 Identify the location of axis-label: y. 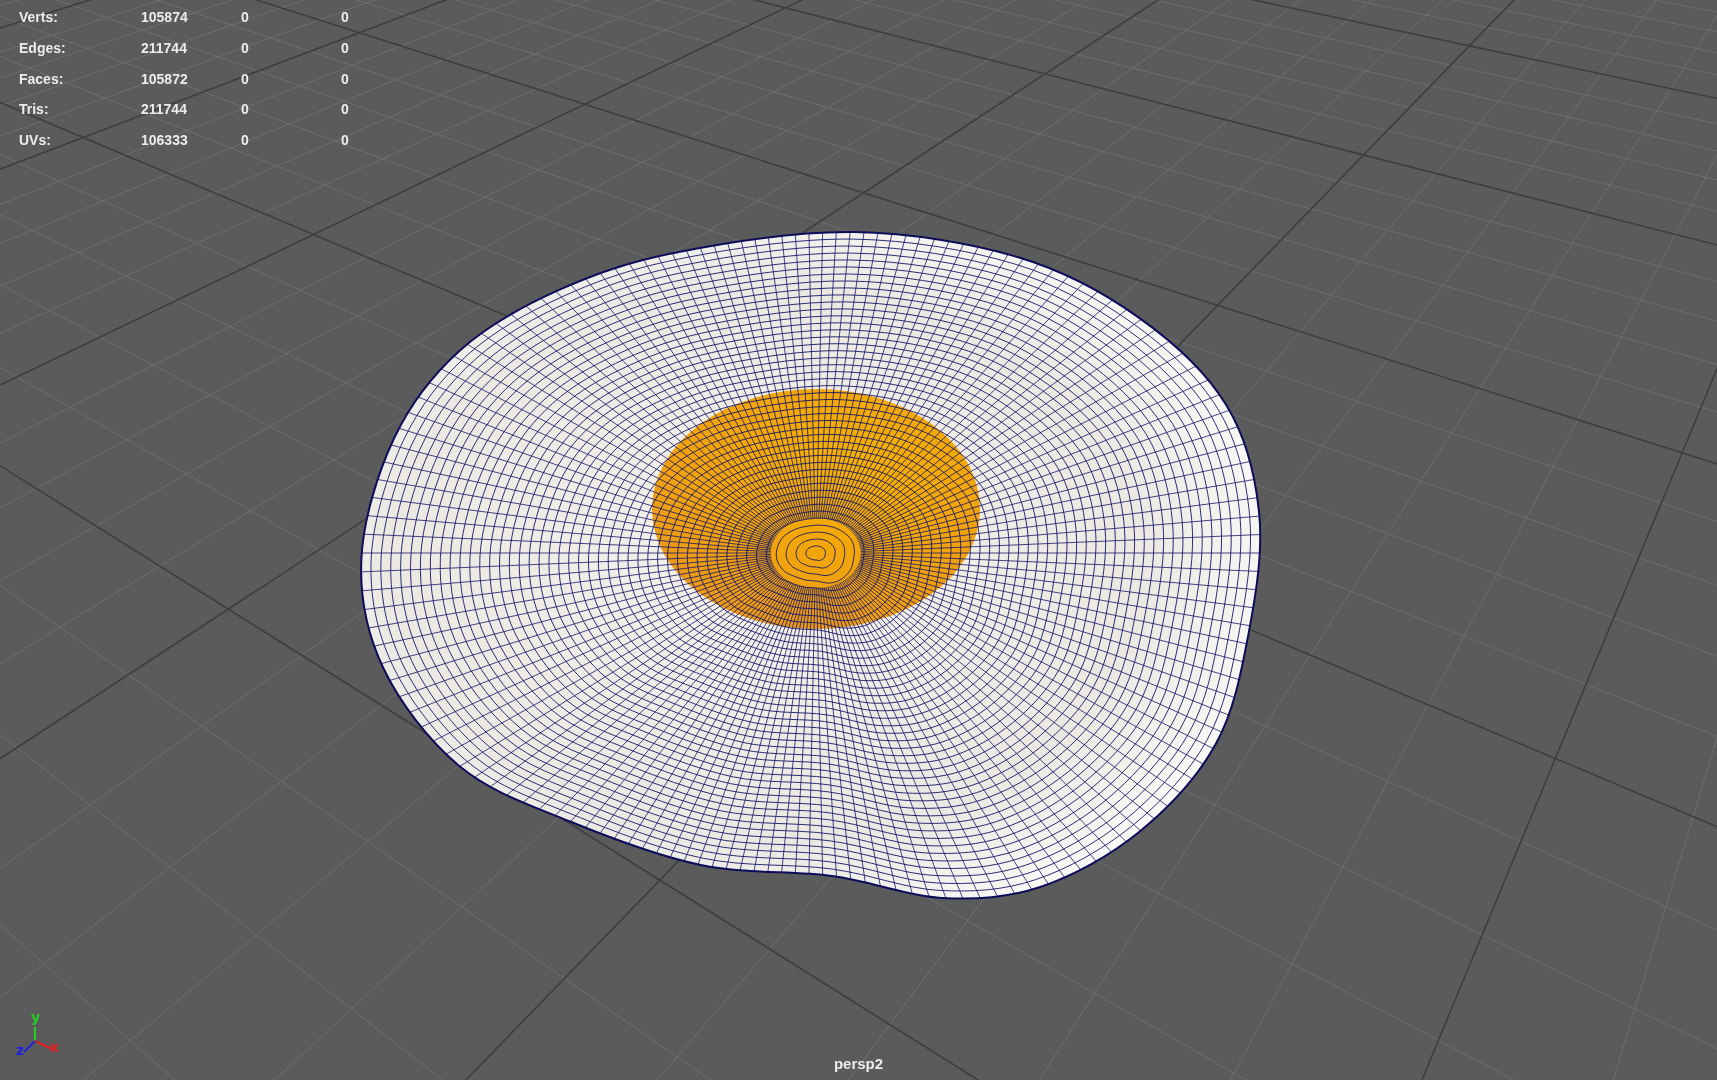
(36, 1017).